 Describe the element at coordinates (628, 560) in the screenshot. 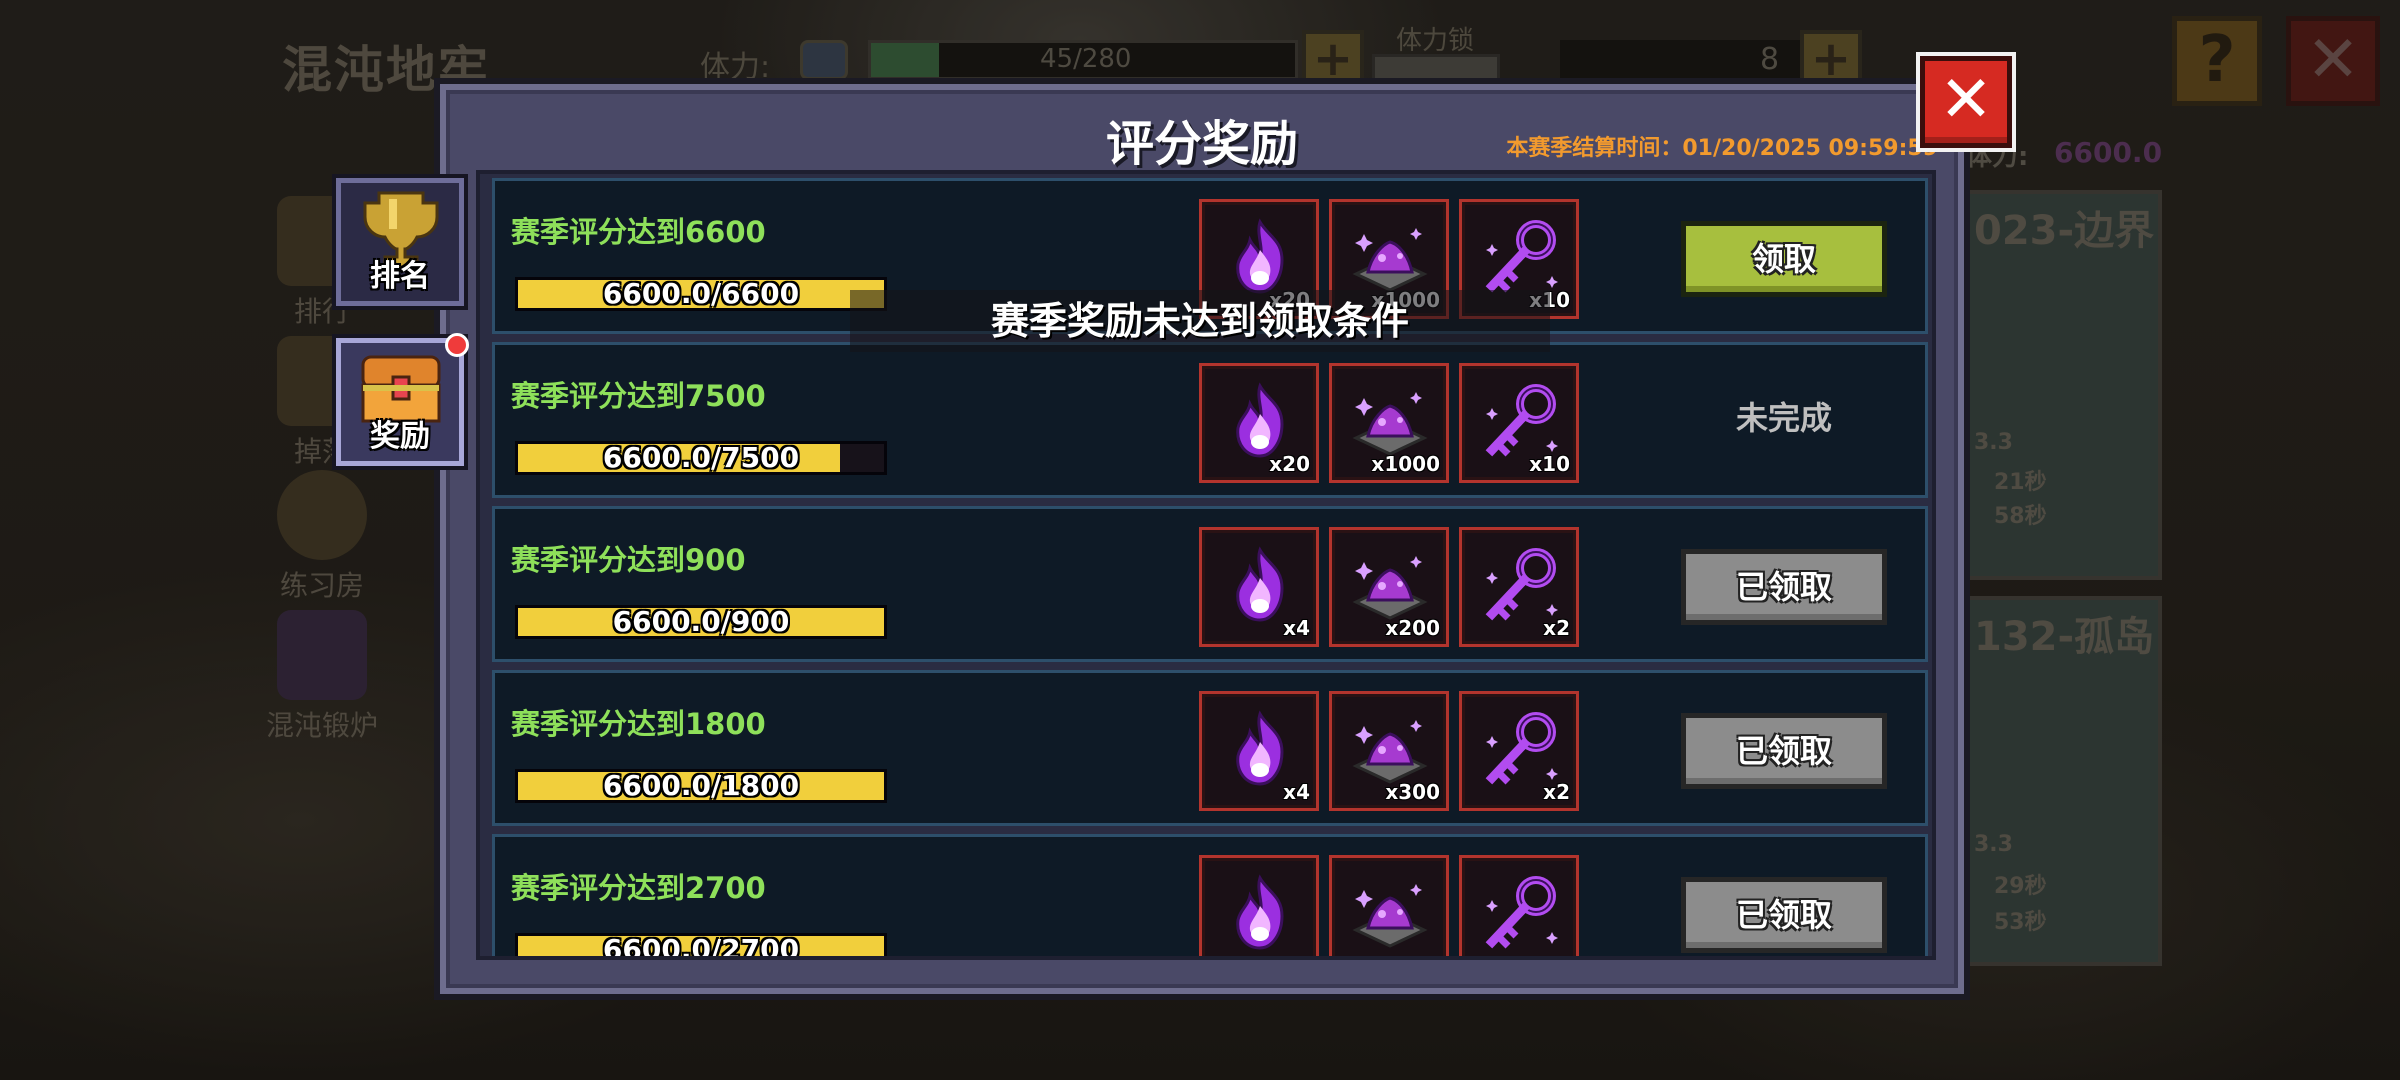

I see `row-title: 赛季评分达到900` at that location.